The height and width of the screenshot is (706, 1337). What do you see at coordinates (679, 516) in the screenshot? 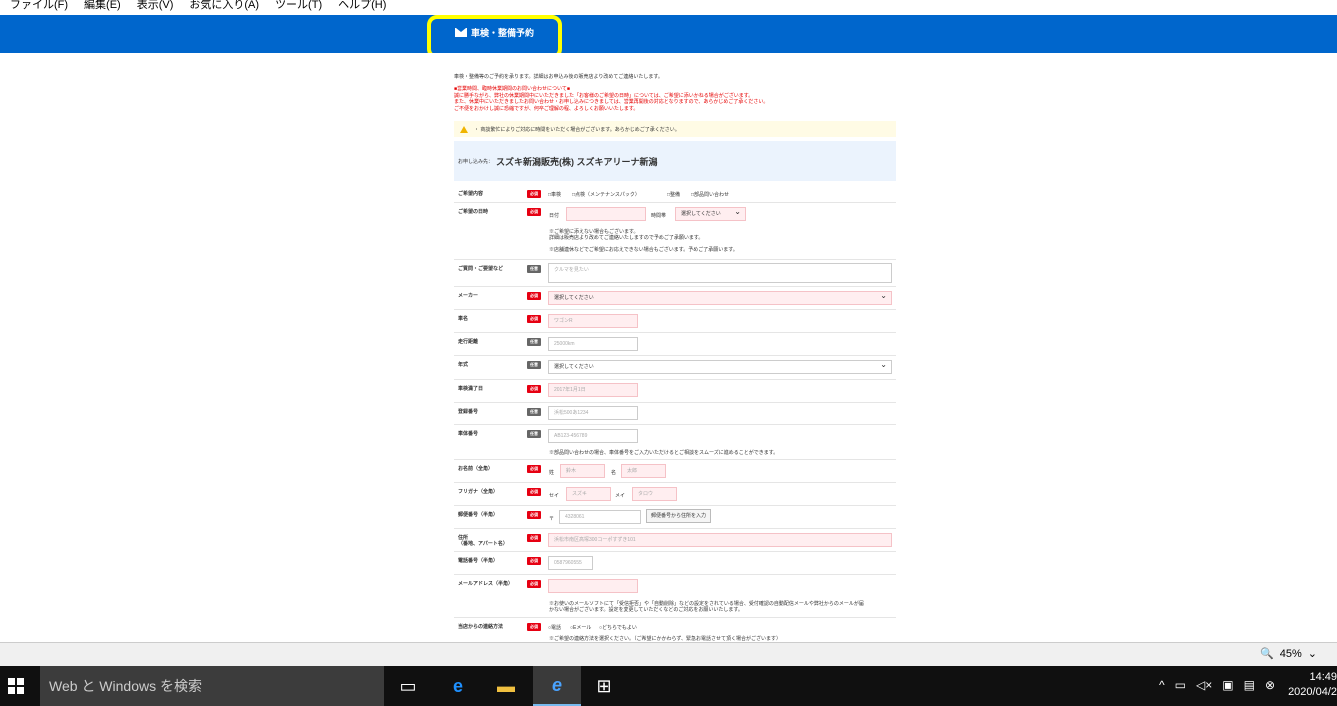
I see `zip-lookup-button: 郵便番号から住所を入力` at bounding box center [679, 516].